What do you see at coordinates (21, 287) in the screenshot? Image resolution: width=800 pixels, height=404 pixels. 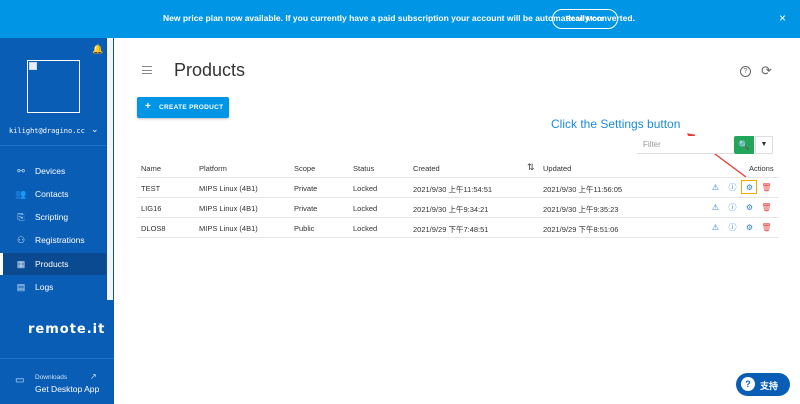 I see `logs-icon: ▤` at bounding box center [21, 287].